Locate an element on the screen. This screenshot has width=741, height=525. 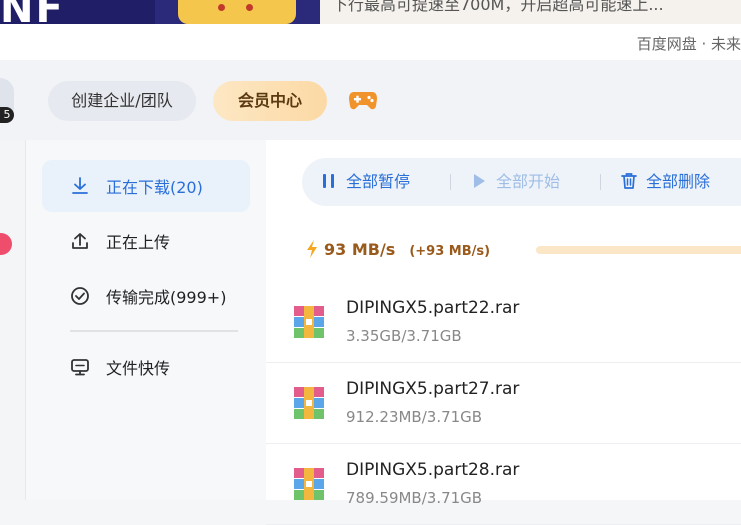
sidebar-item-quick-transfer: 文件快传 is located at coordinates (146, 367).